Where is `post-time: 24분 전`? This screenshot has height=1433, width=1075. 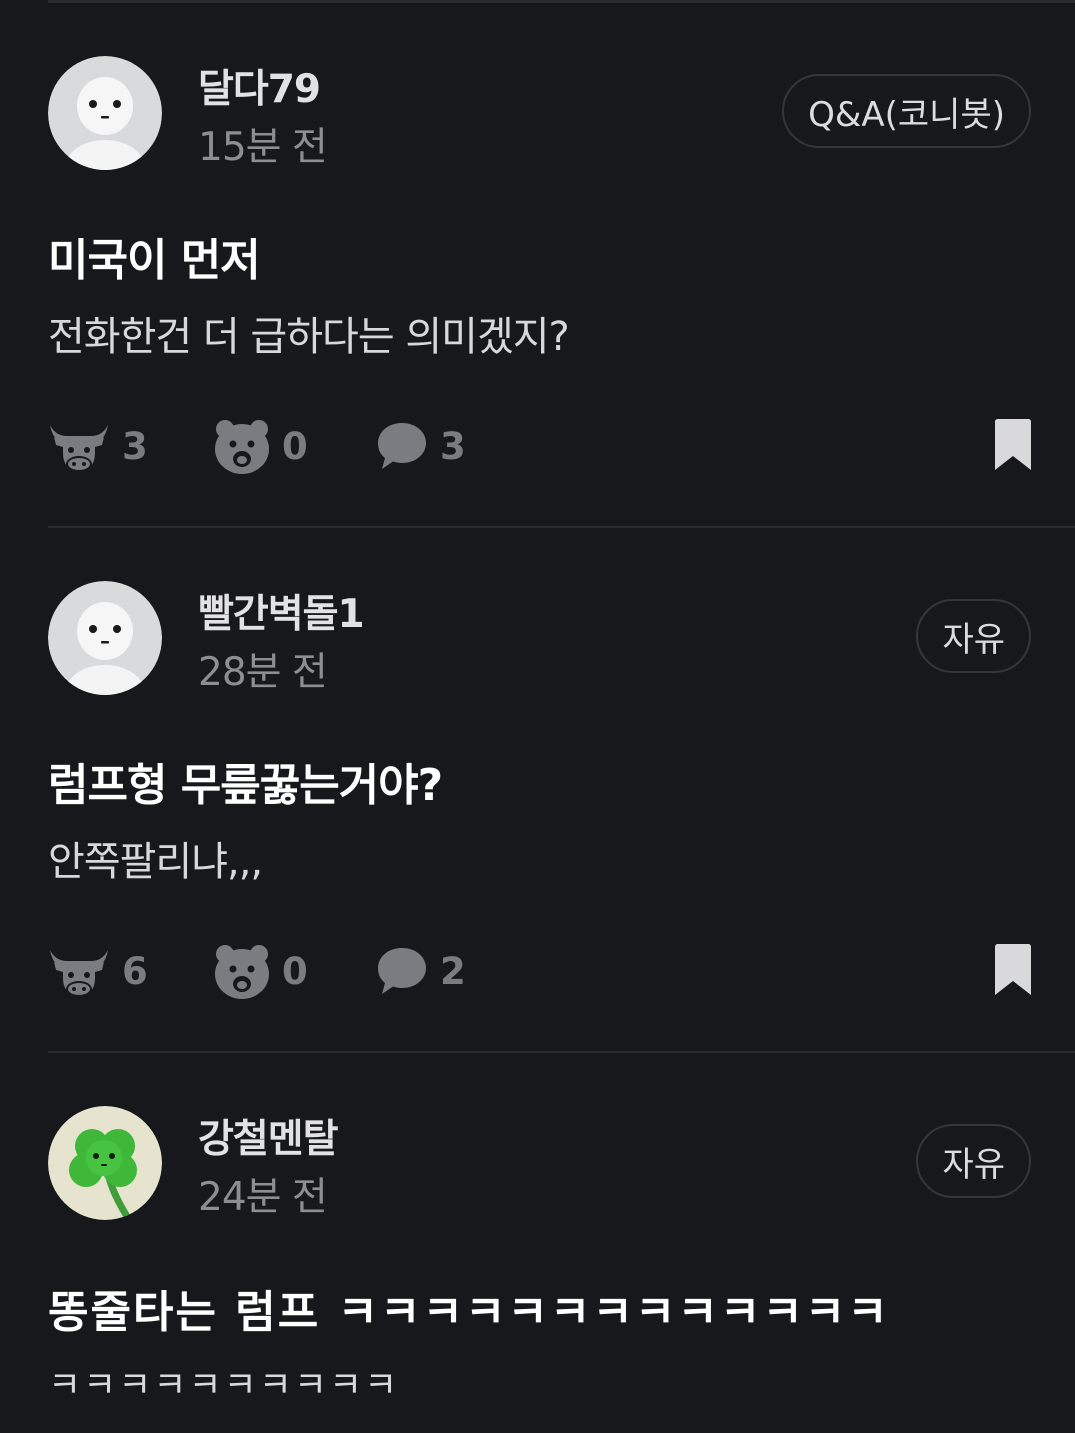
post-time: 24분 전 is located at coordinates (263, 1197).